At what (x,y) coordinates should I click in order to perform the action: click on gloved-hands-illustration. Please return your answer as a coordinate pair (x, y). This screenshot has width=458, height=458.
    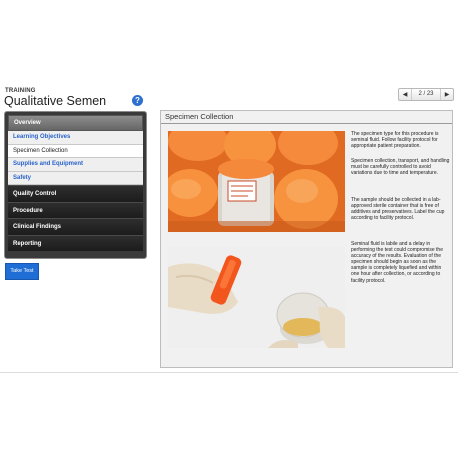
    Looking at the image, I should click on (256, 297).